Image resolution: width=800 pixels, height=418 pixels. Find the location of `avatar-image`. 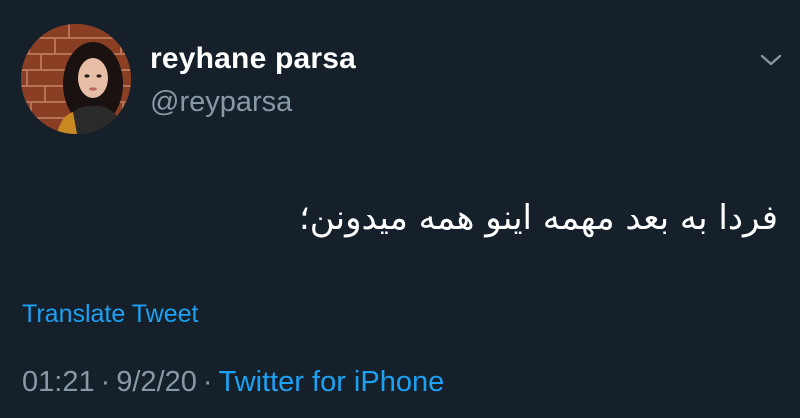

avatar-image is located at coordinates (76, 79).